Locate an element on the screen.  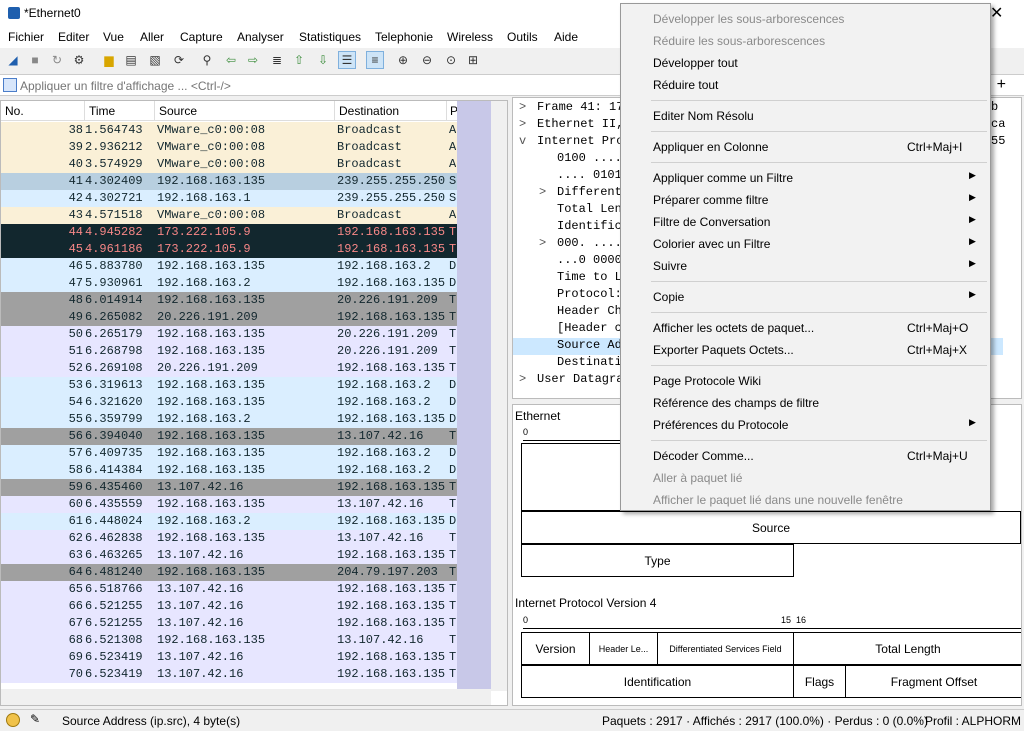
menu-wireless: Wireless is located at coordinates (470, 37).